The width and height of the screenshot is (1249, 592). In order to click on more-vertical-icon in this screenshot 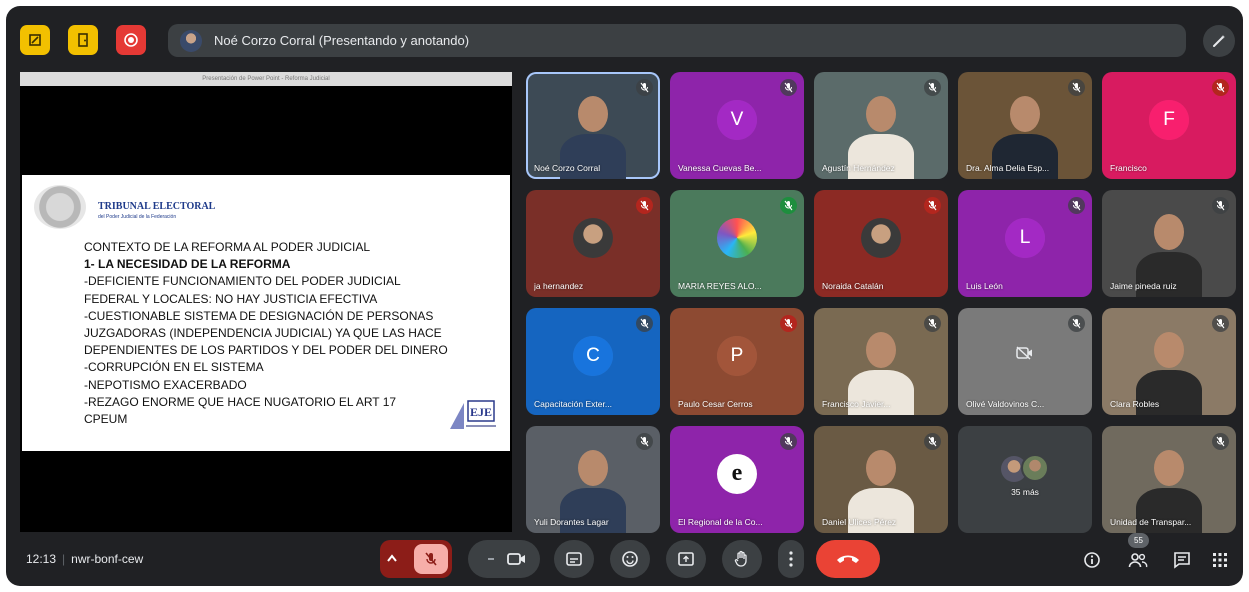, I will do `click(791, 559)`.